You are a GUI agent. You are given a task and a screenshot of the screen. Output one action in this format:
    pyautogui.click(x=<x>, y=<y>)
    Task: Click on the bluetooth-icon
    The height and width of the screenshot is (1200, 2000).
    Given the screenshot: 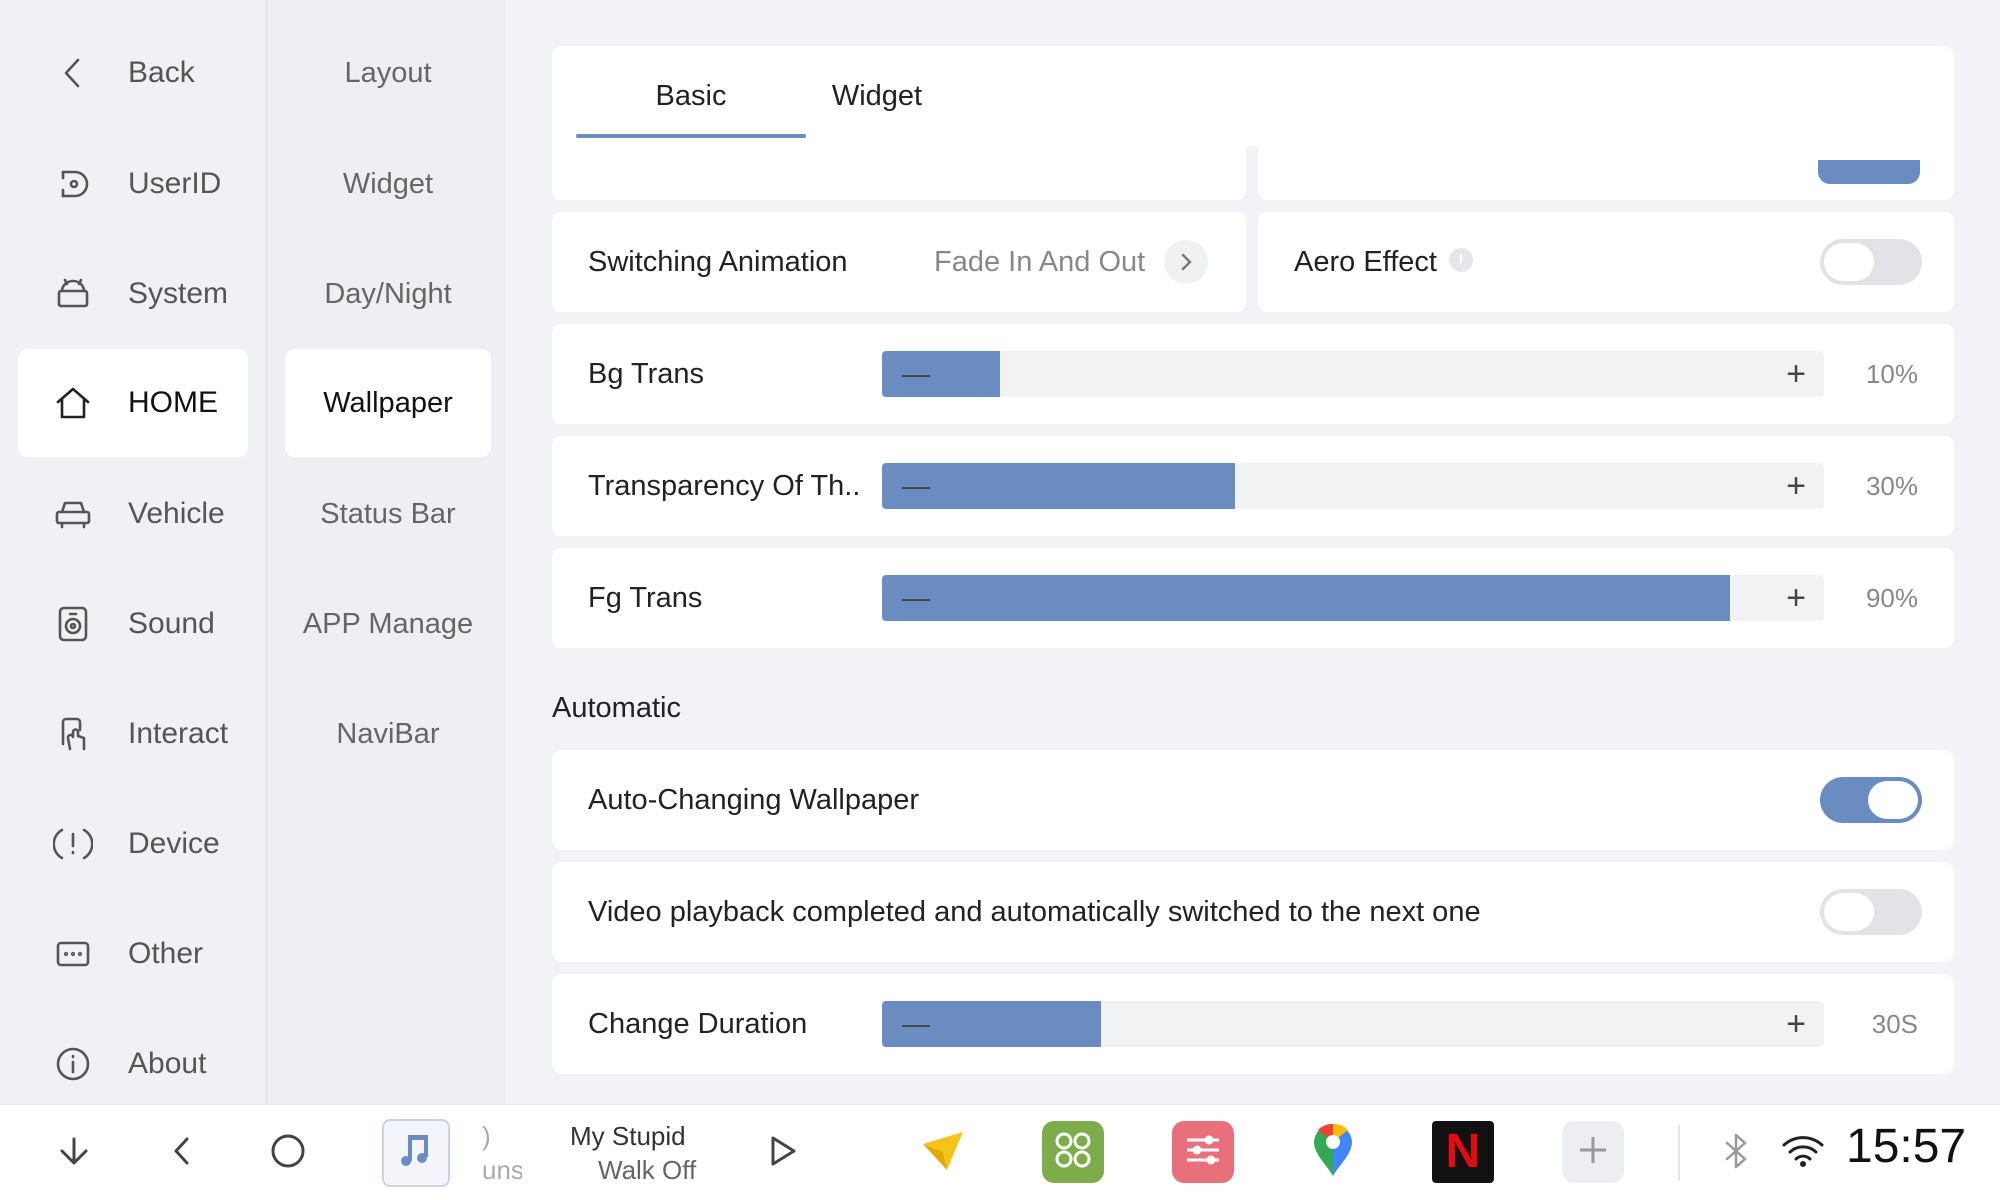 What is the action you would take?
    pyautogui.click(x=1736, y=1153)
    